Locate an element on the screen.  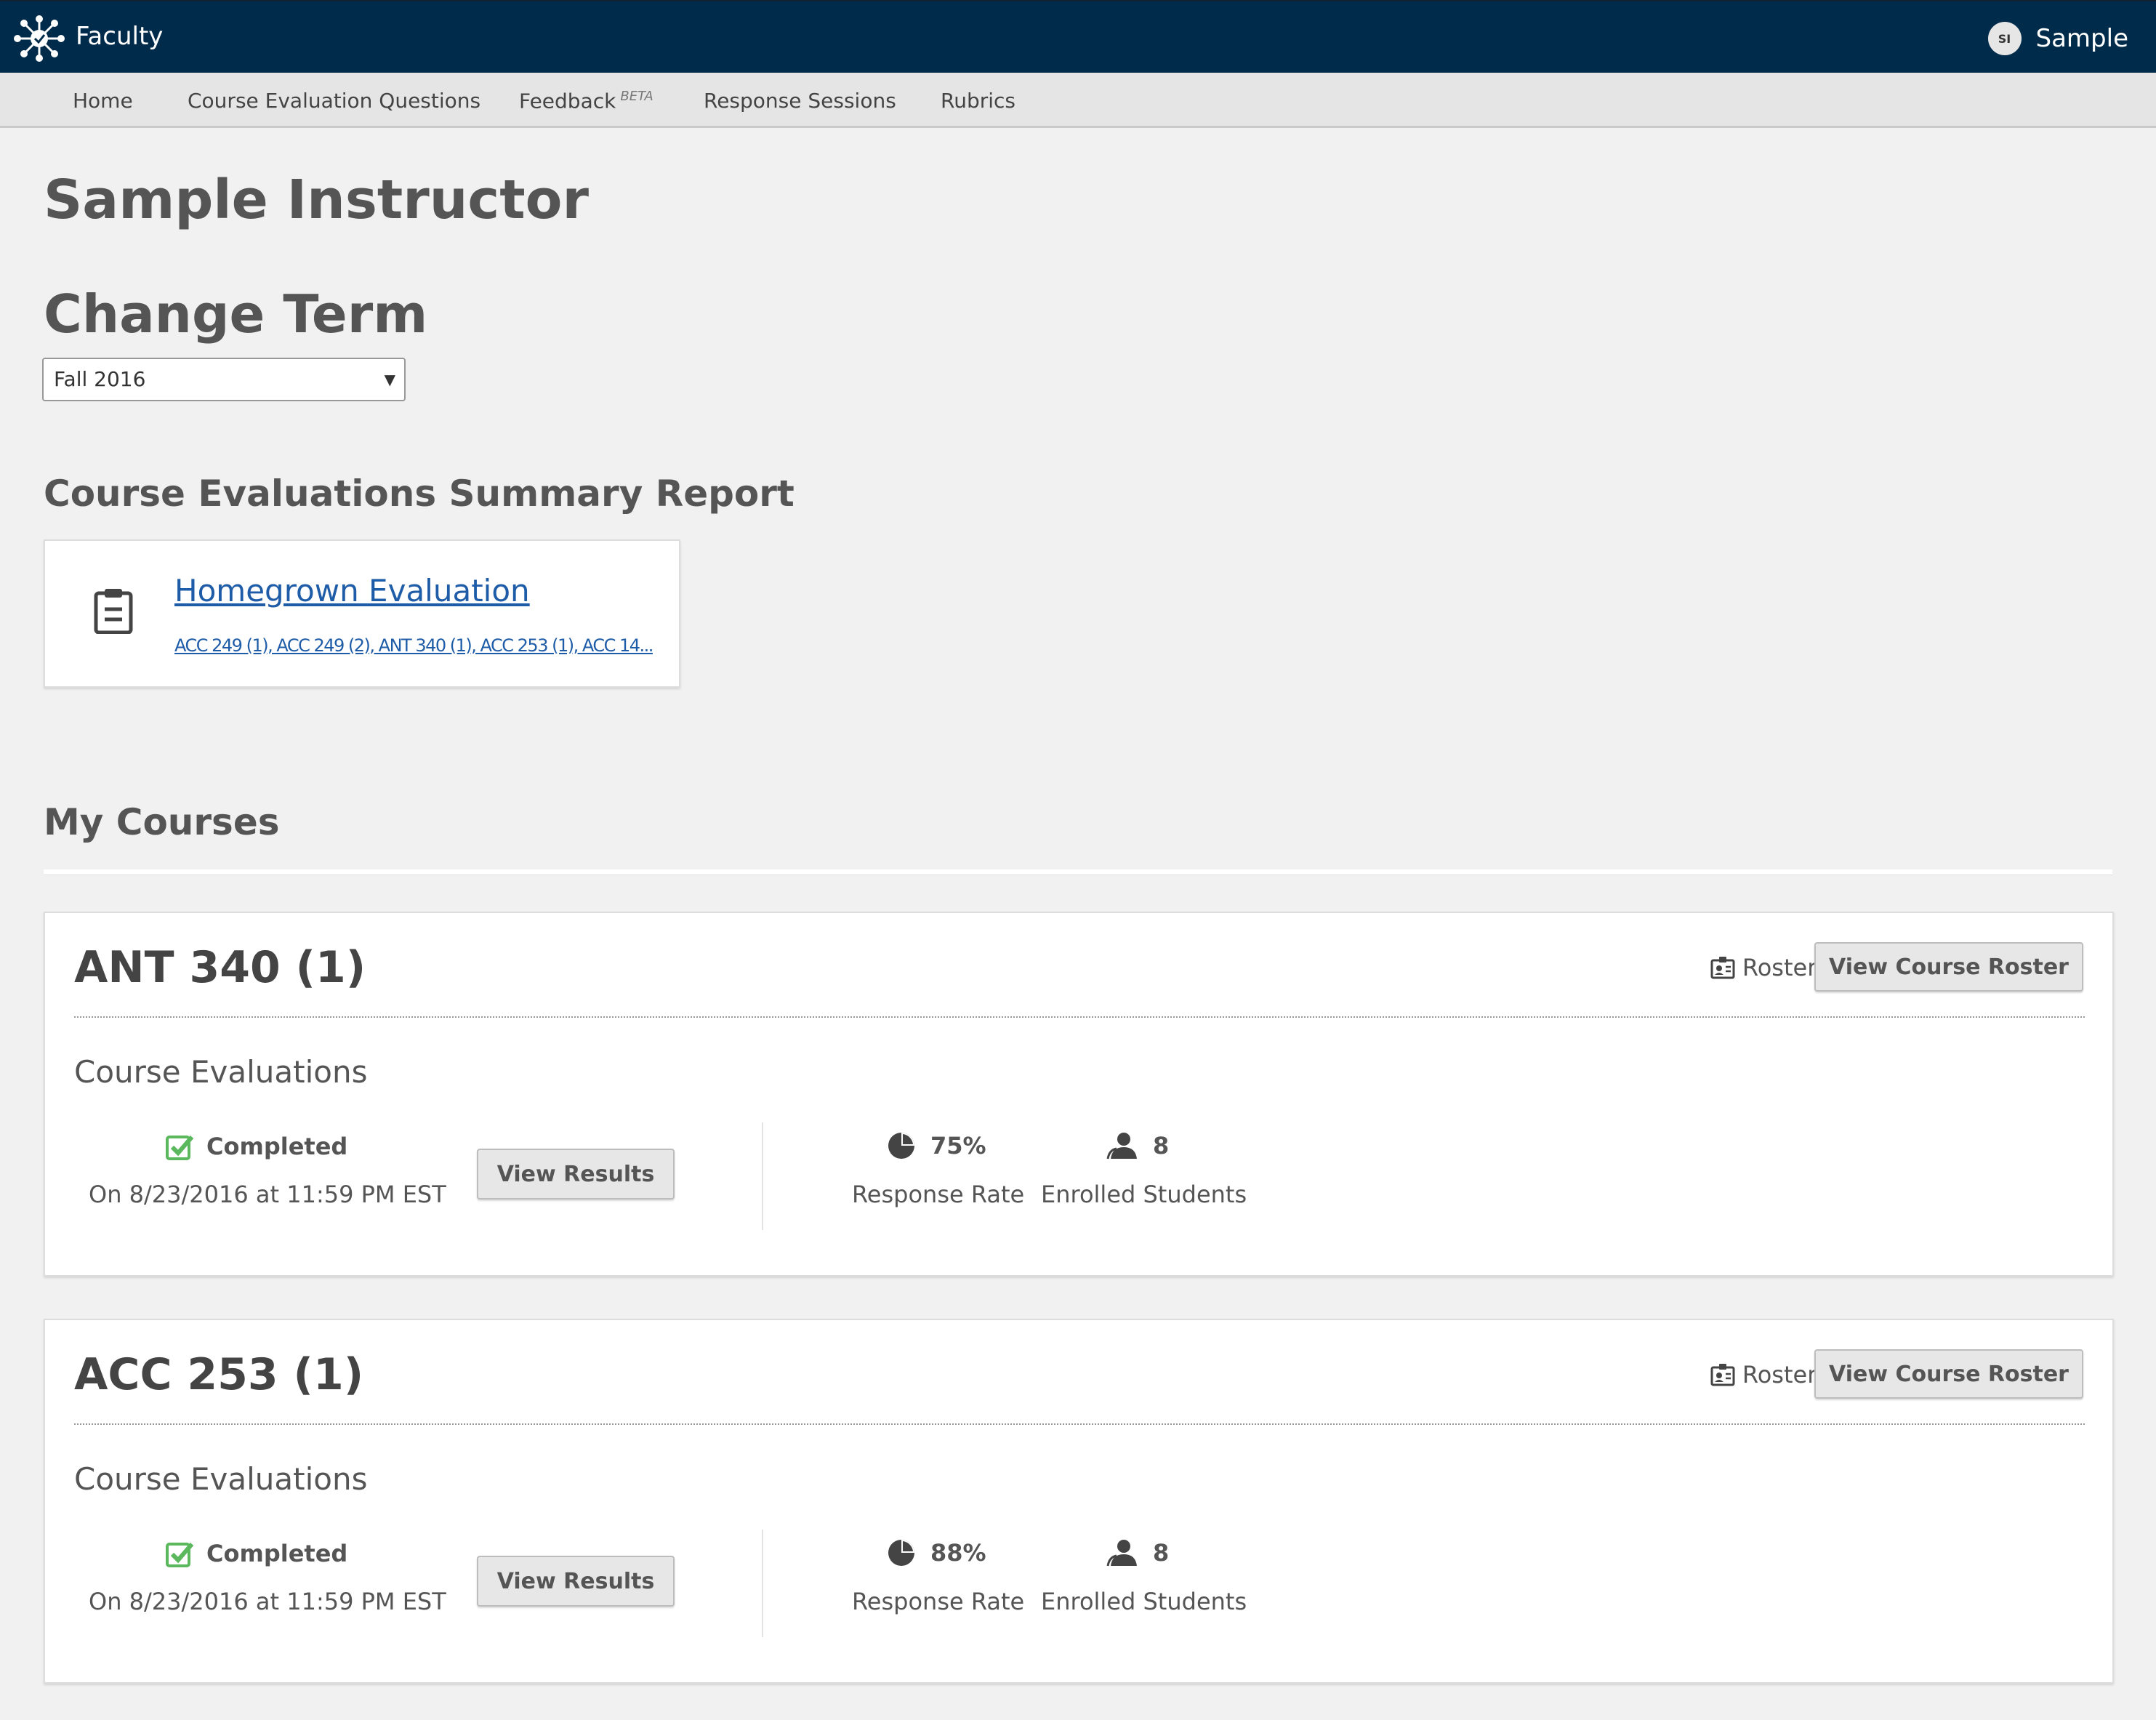
page-title: Sample Instructor is located at coordinates (317, 200).